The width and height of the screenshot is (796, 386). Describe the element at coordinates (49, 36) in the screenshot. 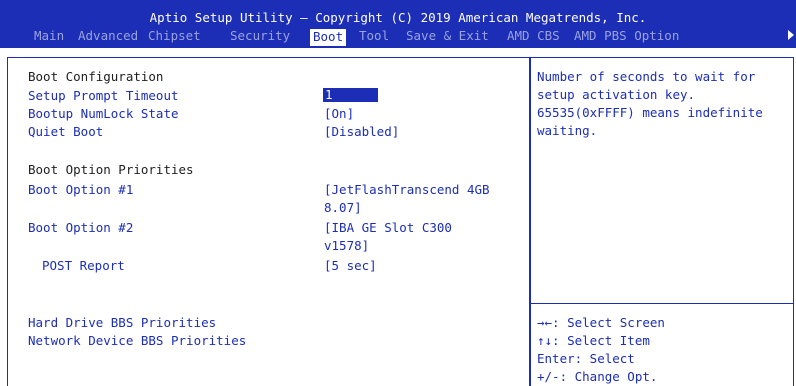

I see `tab-main: Main` at that location.